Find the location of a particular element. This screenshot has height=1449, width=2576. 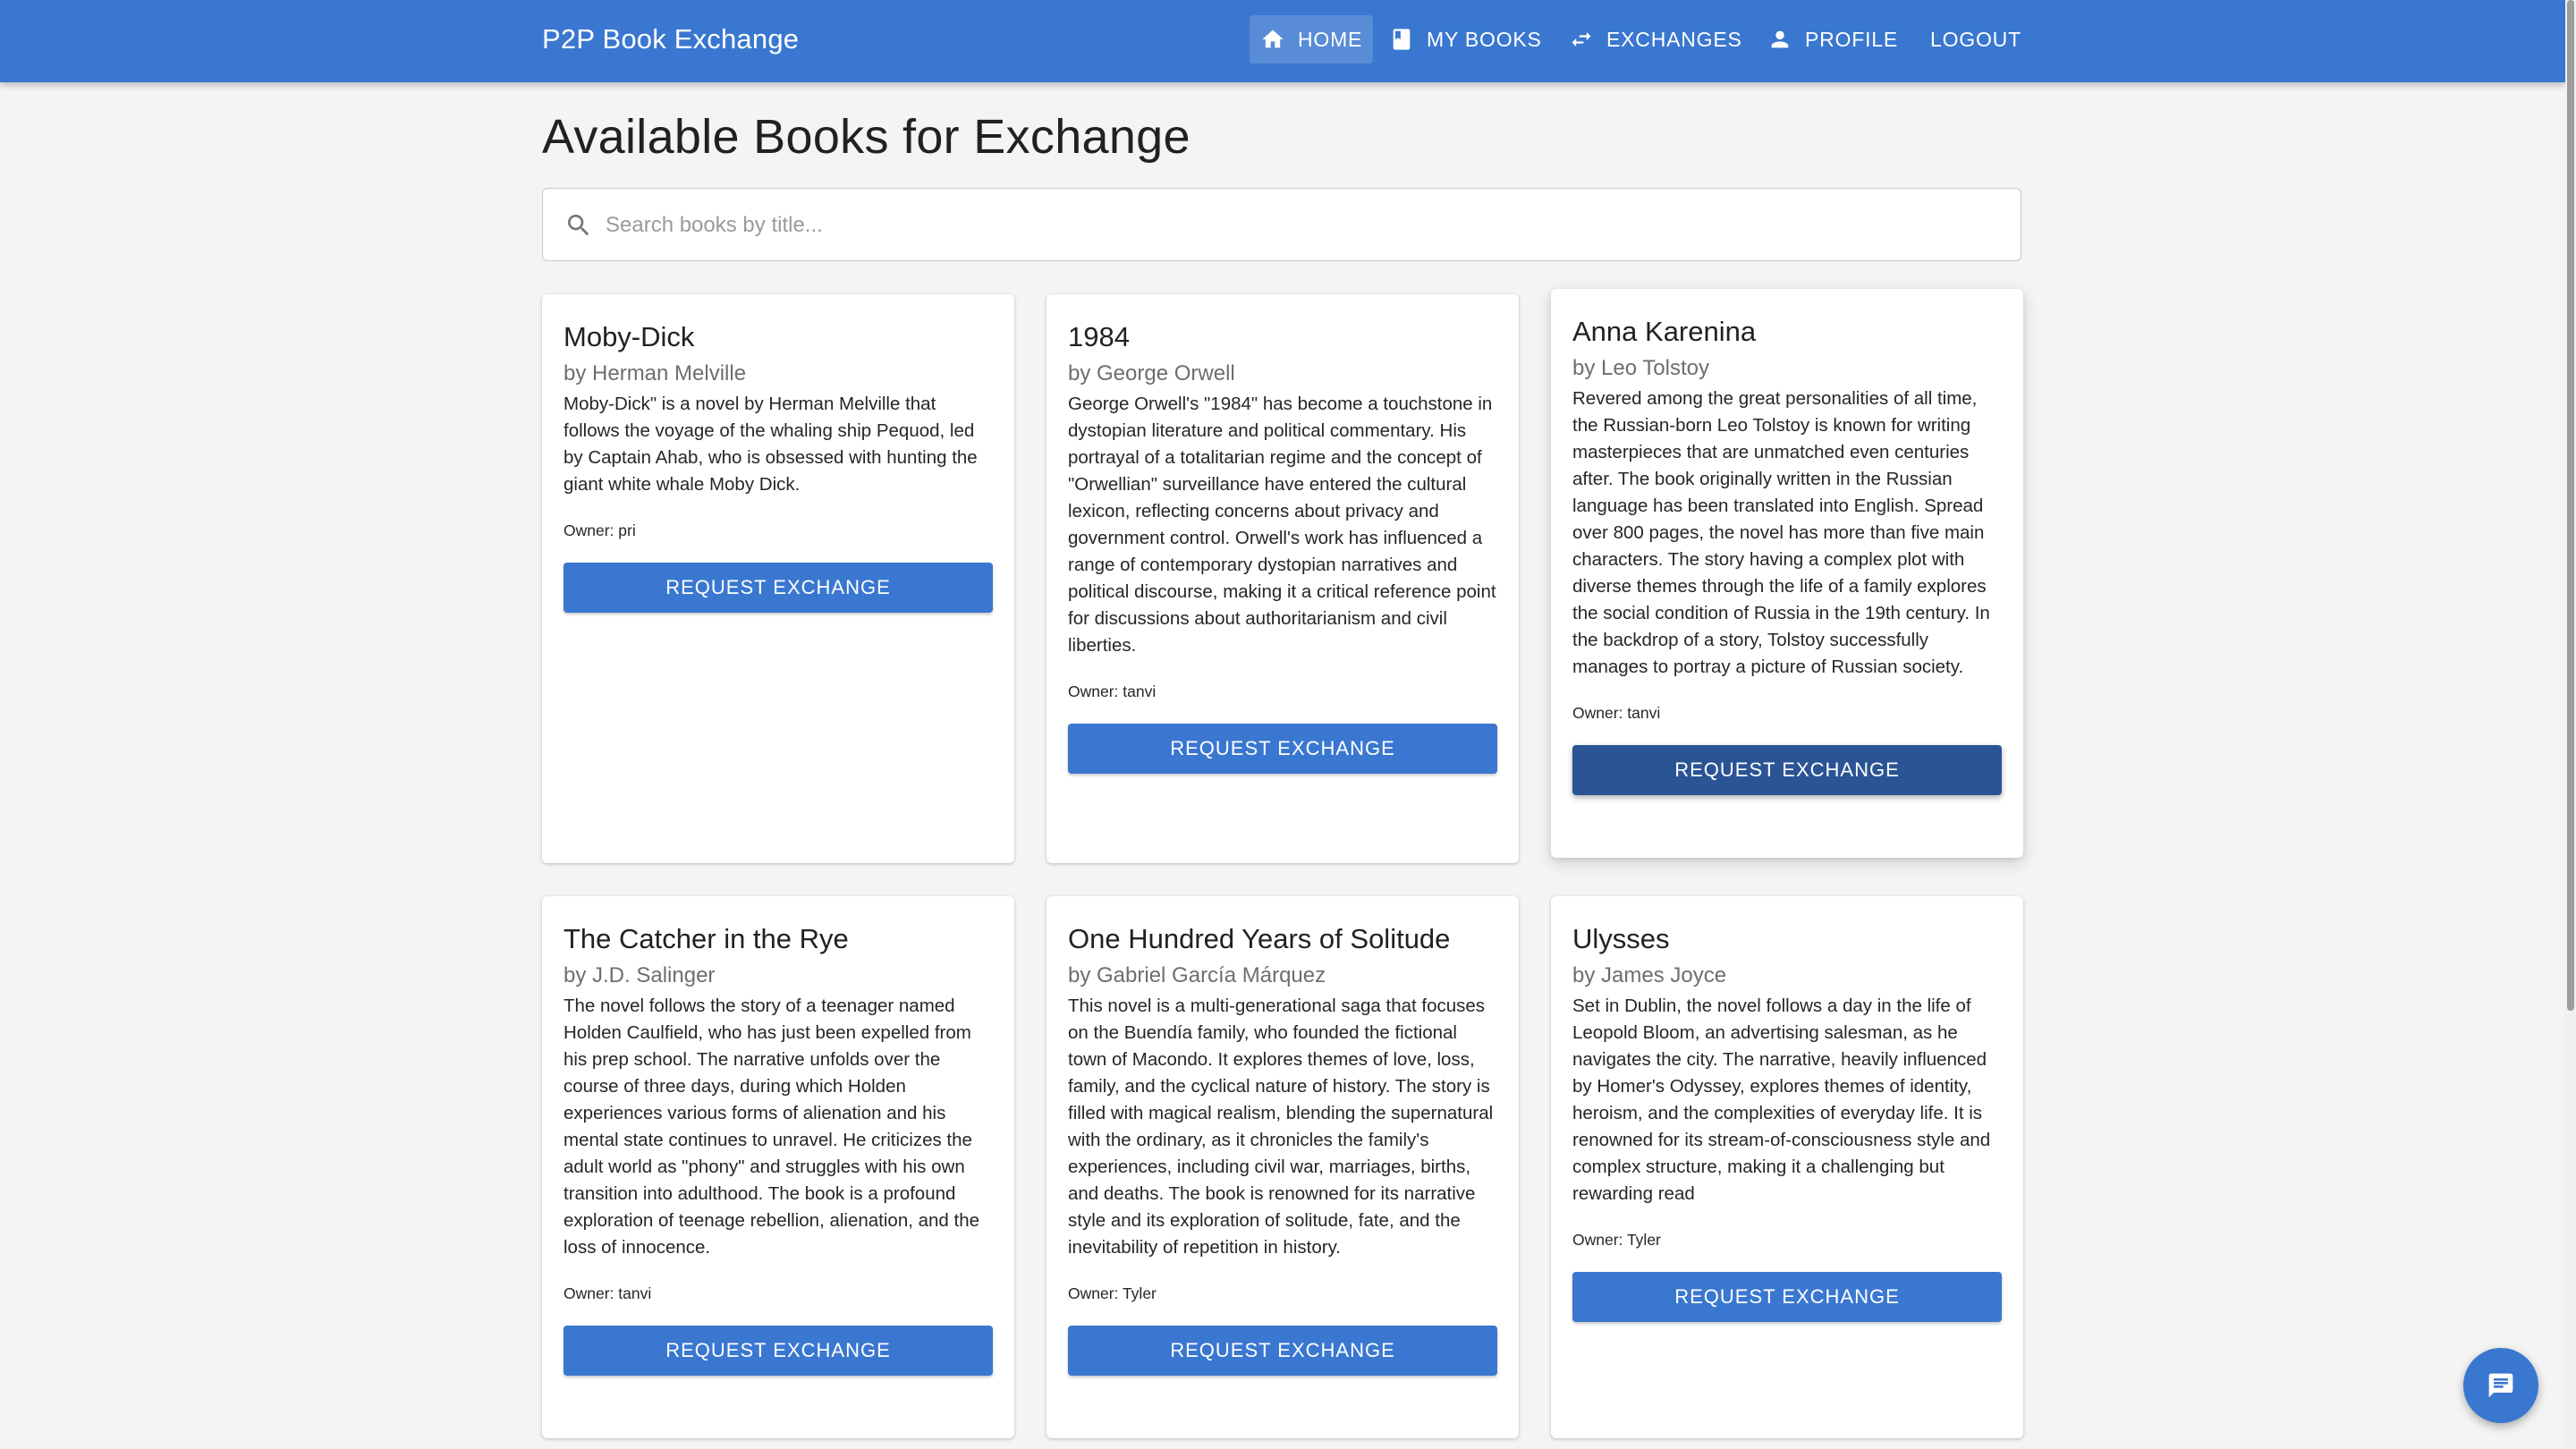

nav-profile: PROFILE is located at coordinates (1833, 39).